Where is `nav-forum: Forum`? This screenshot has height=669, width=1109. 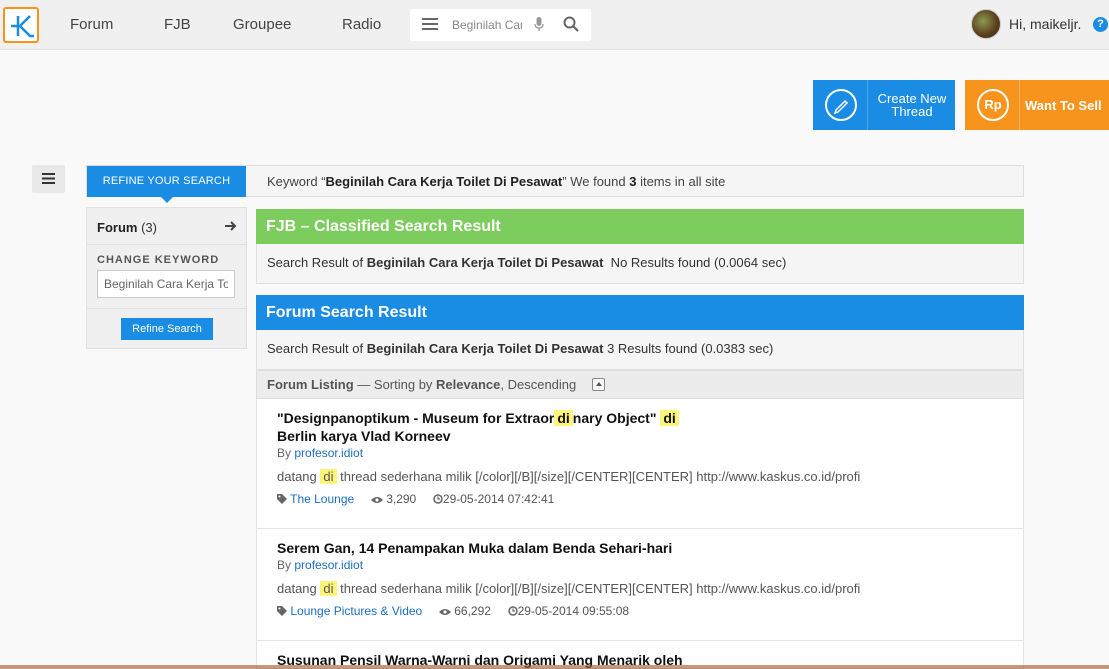 nav-forum: Forum is located at coordinates (91, 24).